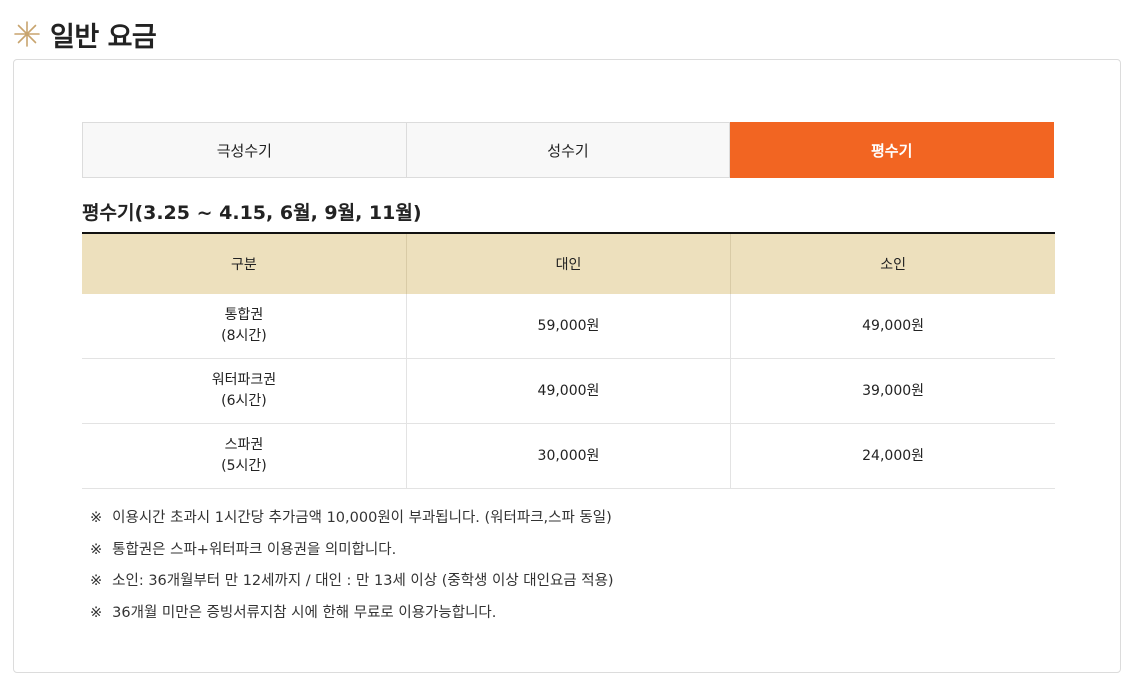 The height and width of the screenshot is (686, 1135). Describe the element at coordinates (244, 326) in the screenshot. I see `ticket-cell: 통합권 (8시간)` at that location.